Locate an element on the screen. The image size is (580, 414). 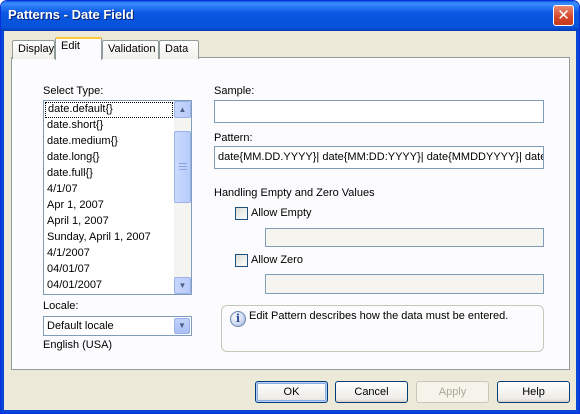
list-item: 4/1/07 is located at coordinates (109, 190).